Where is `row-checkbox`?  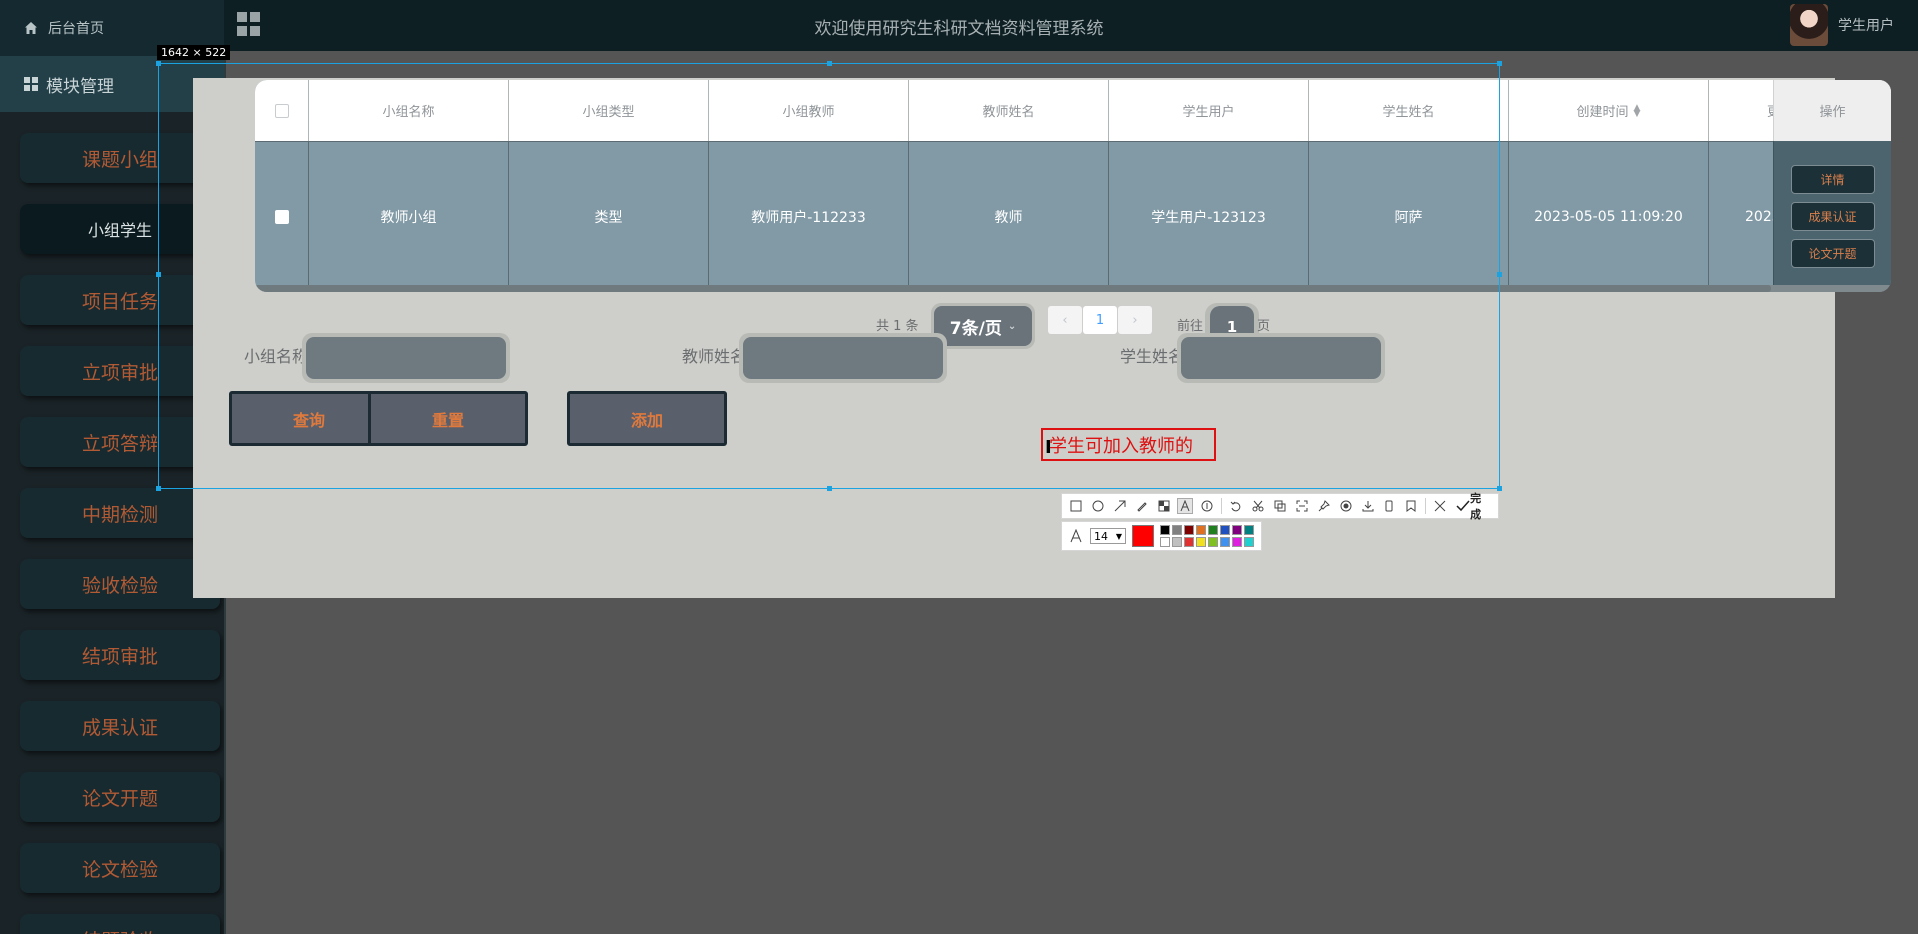 row-checkbox is located at coordinates (281, 216).